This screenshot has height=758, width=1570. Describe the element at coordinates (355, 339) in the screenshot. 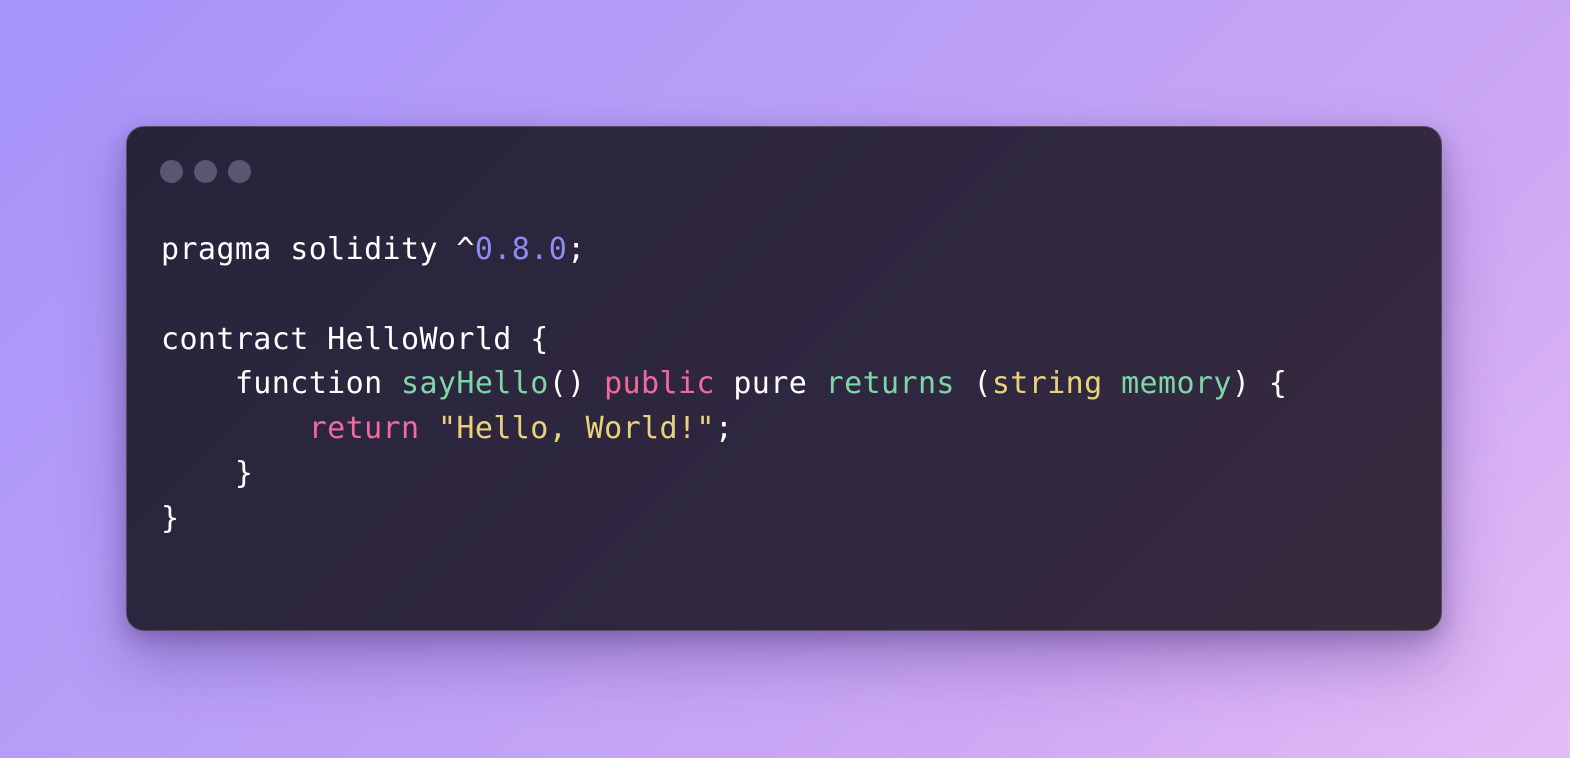

I see `code-token-plain: contract HelloWorld {` at that location.